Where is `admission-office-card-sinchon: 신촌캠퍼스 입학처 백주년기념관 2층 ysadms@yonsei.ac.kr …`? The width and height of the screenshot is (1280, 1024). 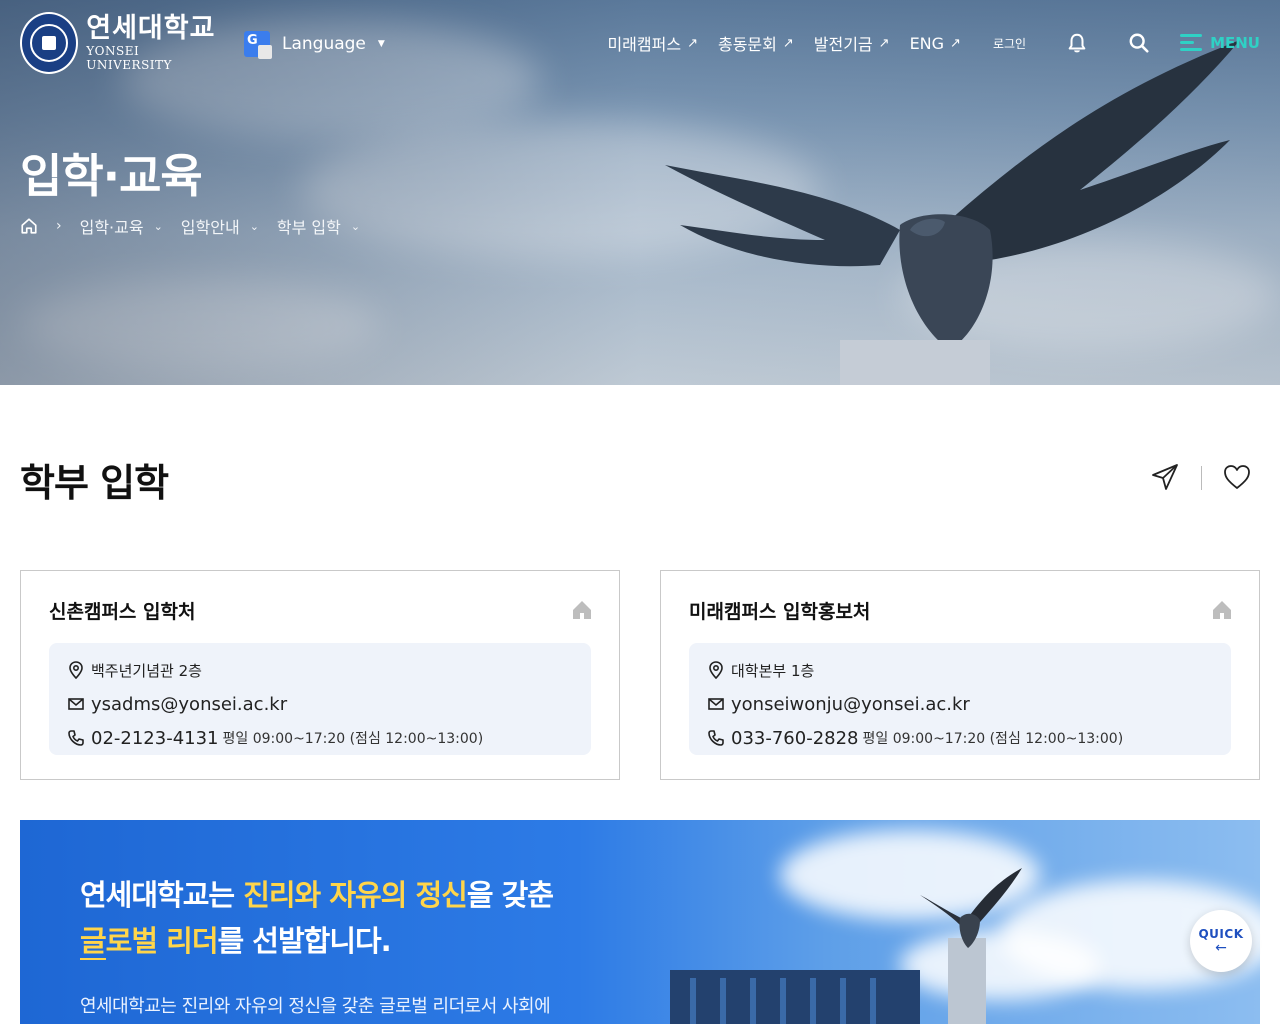 admission-office-card-sinchon: 신촌캠퍼스 입학처 백주년기념관 2층 ysadms@yonsei.ac.kr … is located at coordinates (320, 675).